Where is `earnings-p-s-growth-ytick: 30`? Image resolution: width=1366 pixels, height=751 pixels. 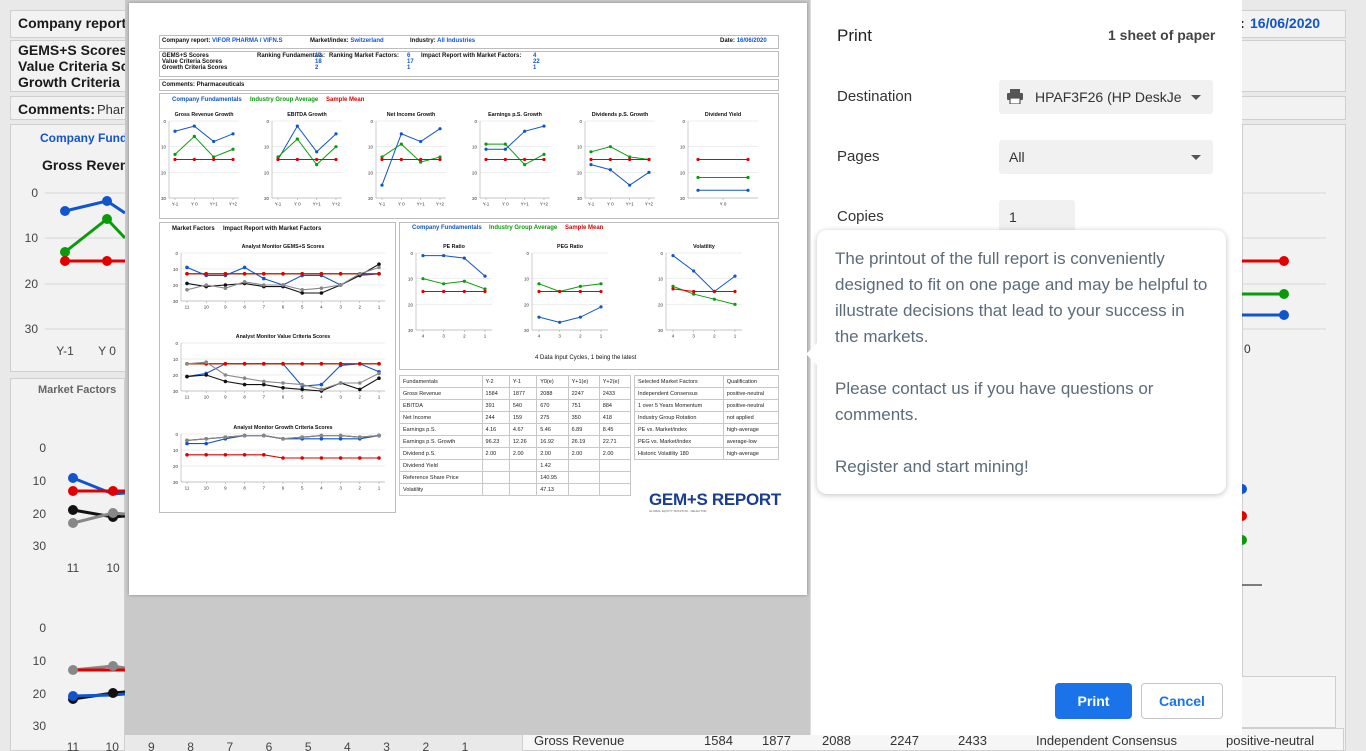
earnings-p-s-growth-ytick: 30 is located at coordinates (475, 198).